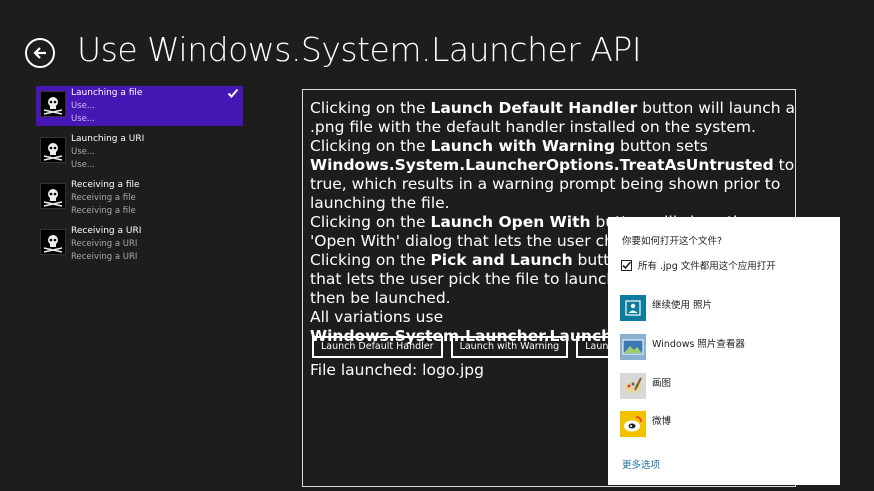  Describe the element at coordinates (707, 266) in the screenshot. I see `checkbox-label: 所有 .jpg 文件都用这个应用打开` at that location.